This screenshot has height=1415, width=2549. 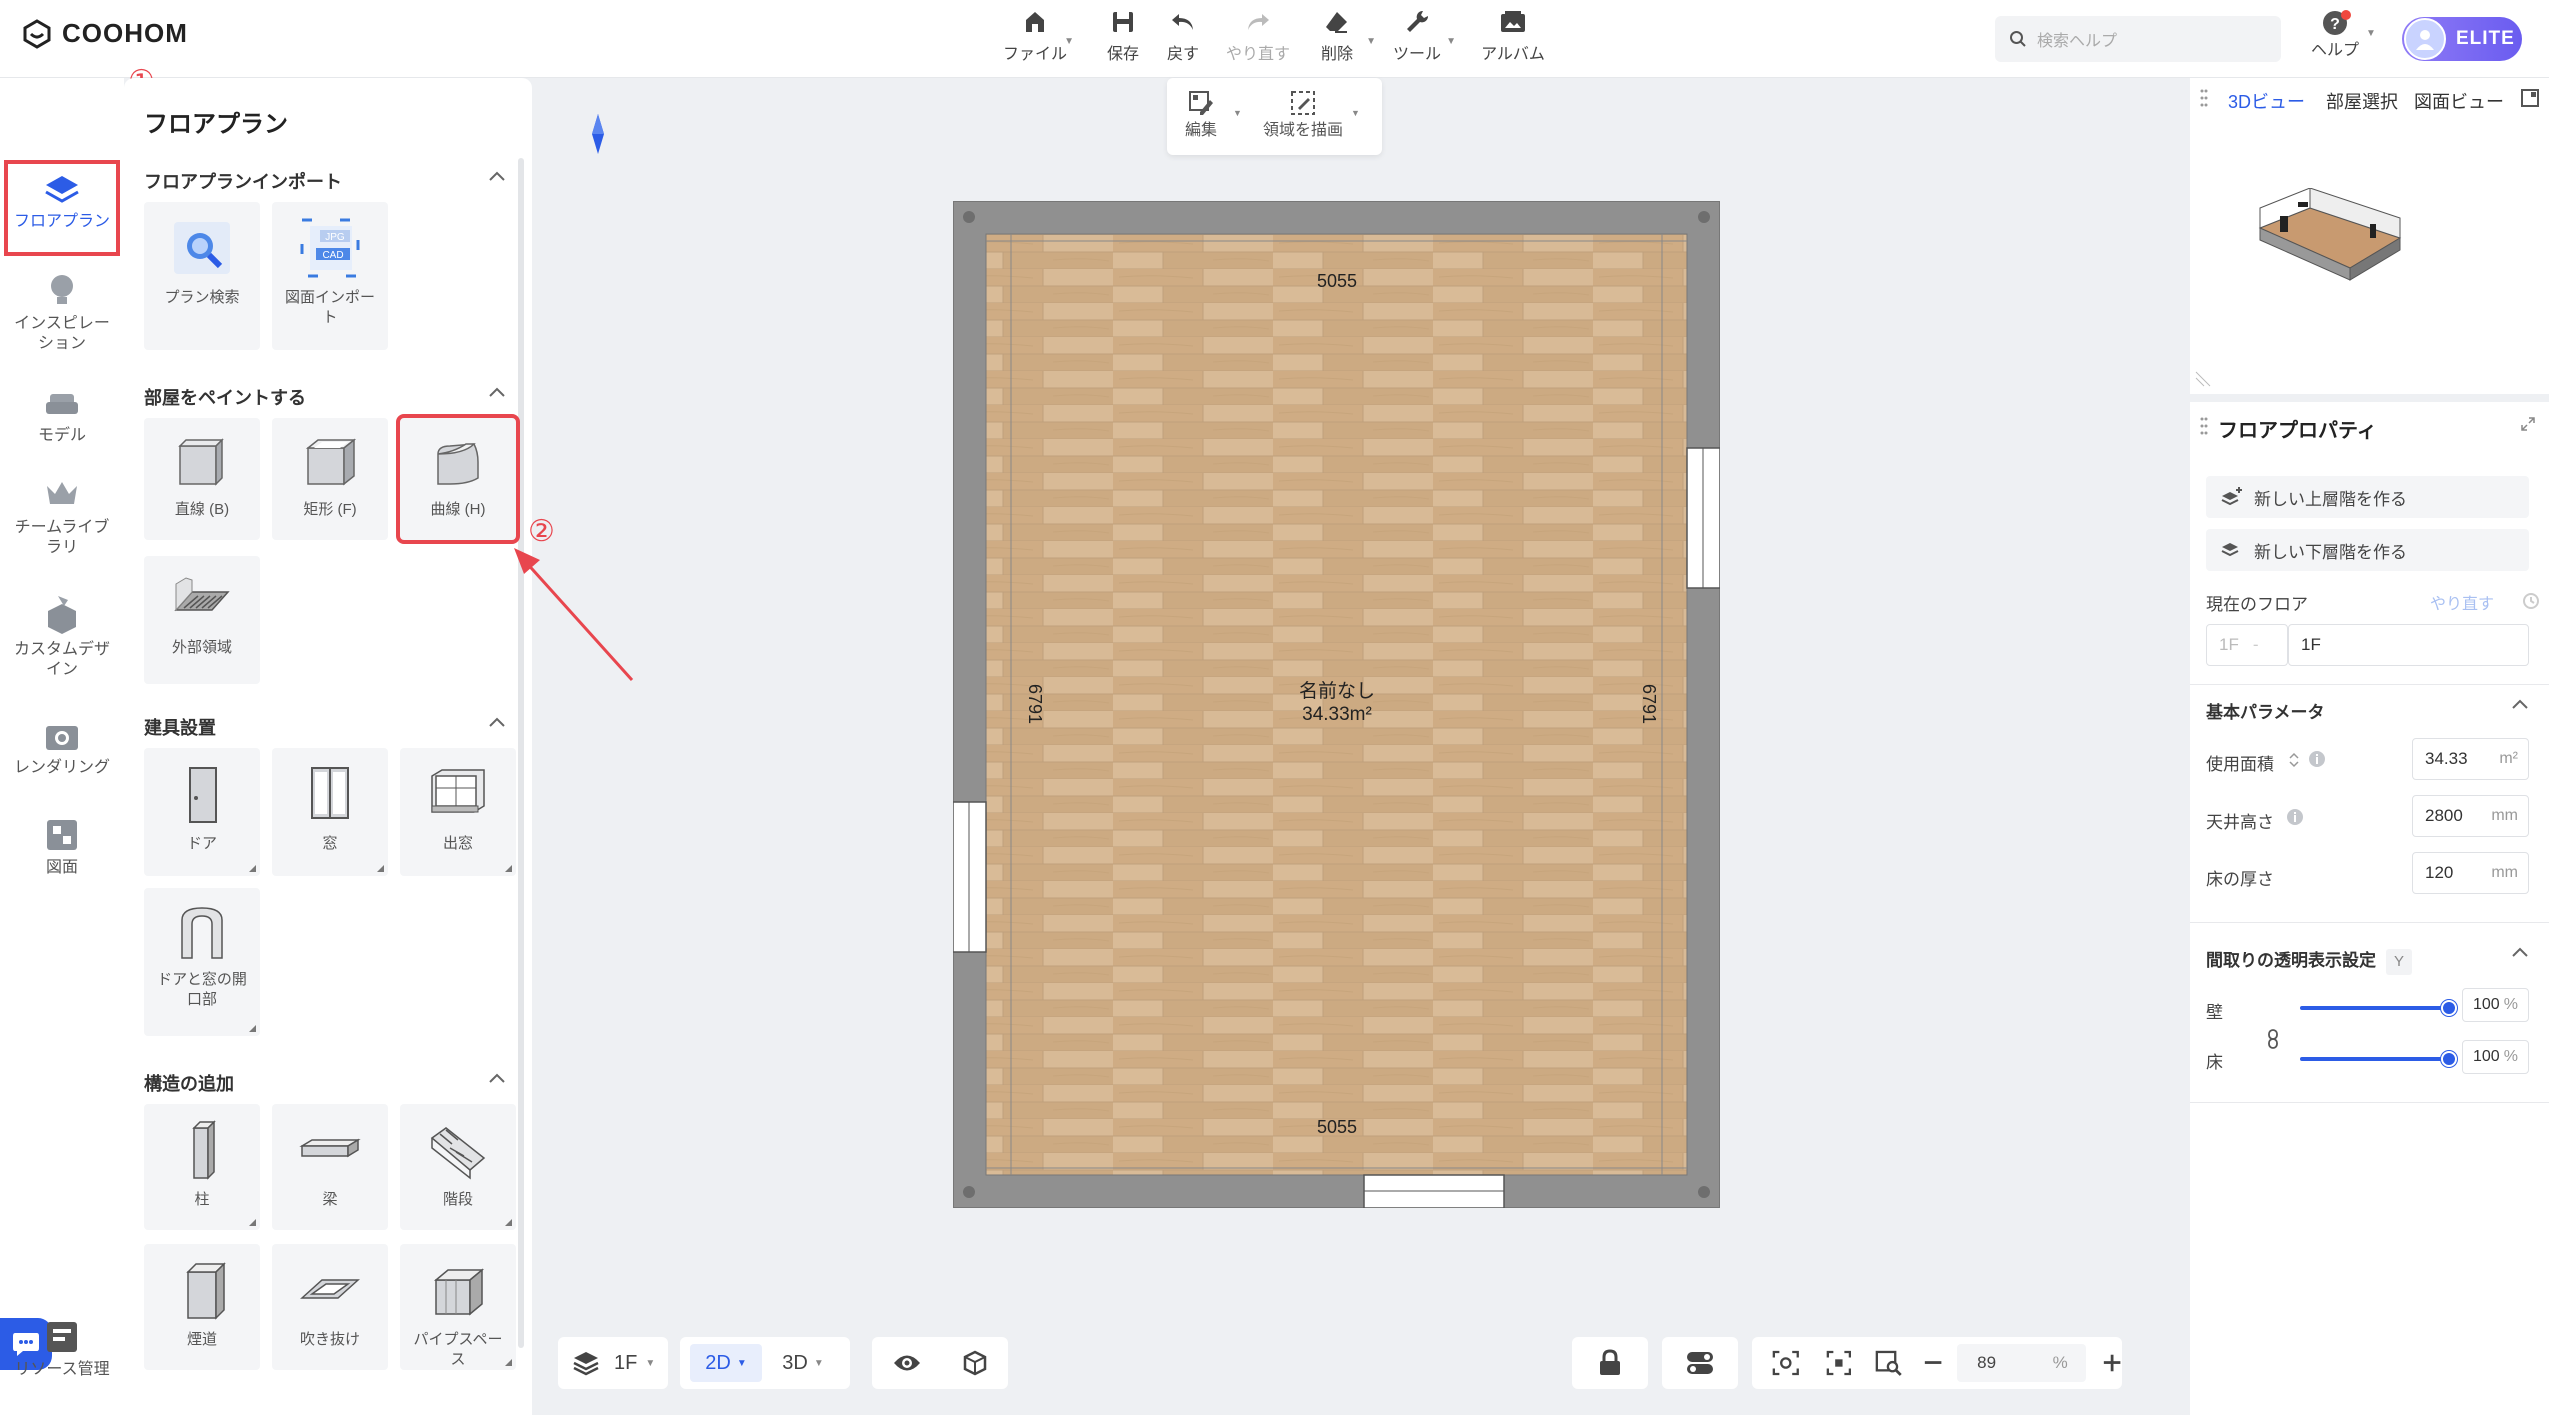 What do you see at coordinates (2138, 39) in the screenshot?
I see `help-search-input: 検索ヘルプ` at bounding box center [2138, 39].